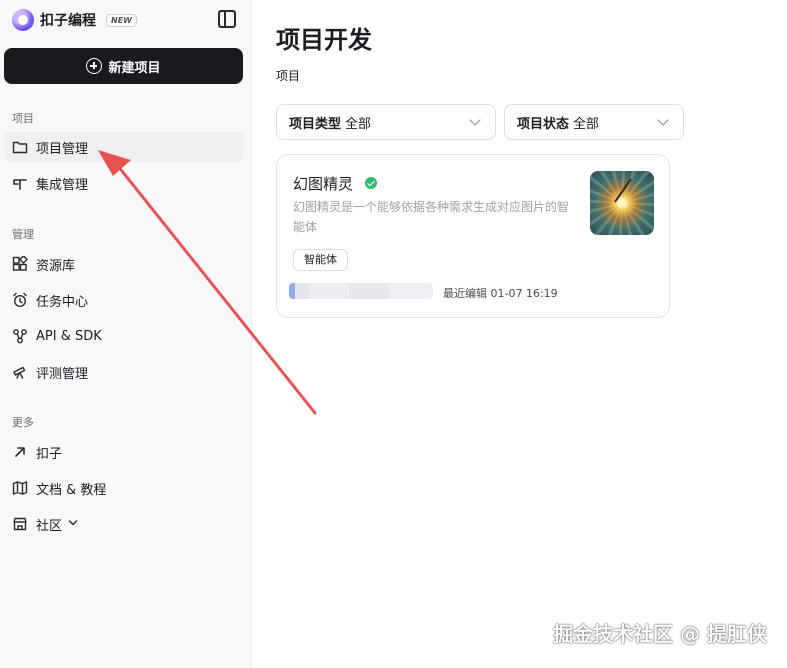  What do you see at coordinates (320, 260) in the screenshot?
I see `project-type-tag: 智能体` at bounding box center [320, 260].